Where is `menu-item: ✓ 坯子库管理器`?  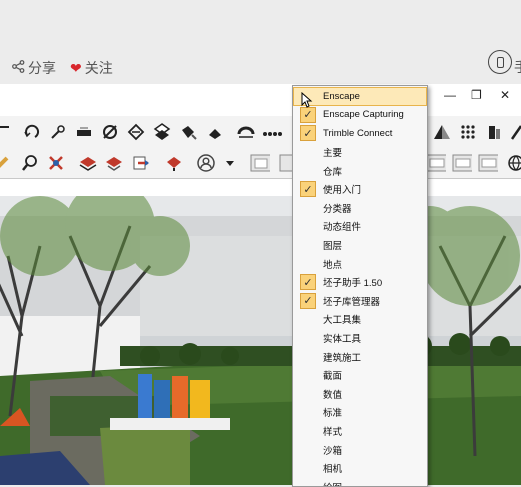
menu-item: ✓ 坯子库管理器 is located at coordinates (360, 301).